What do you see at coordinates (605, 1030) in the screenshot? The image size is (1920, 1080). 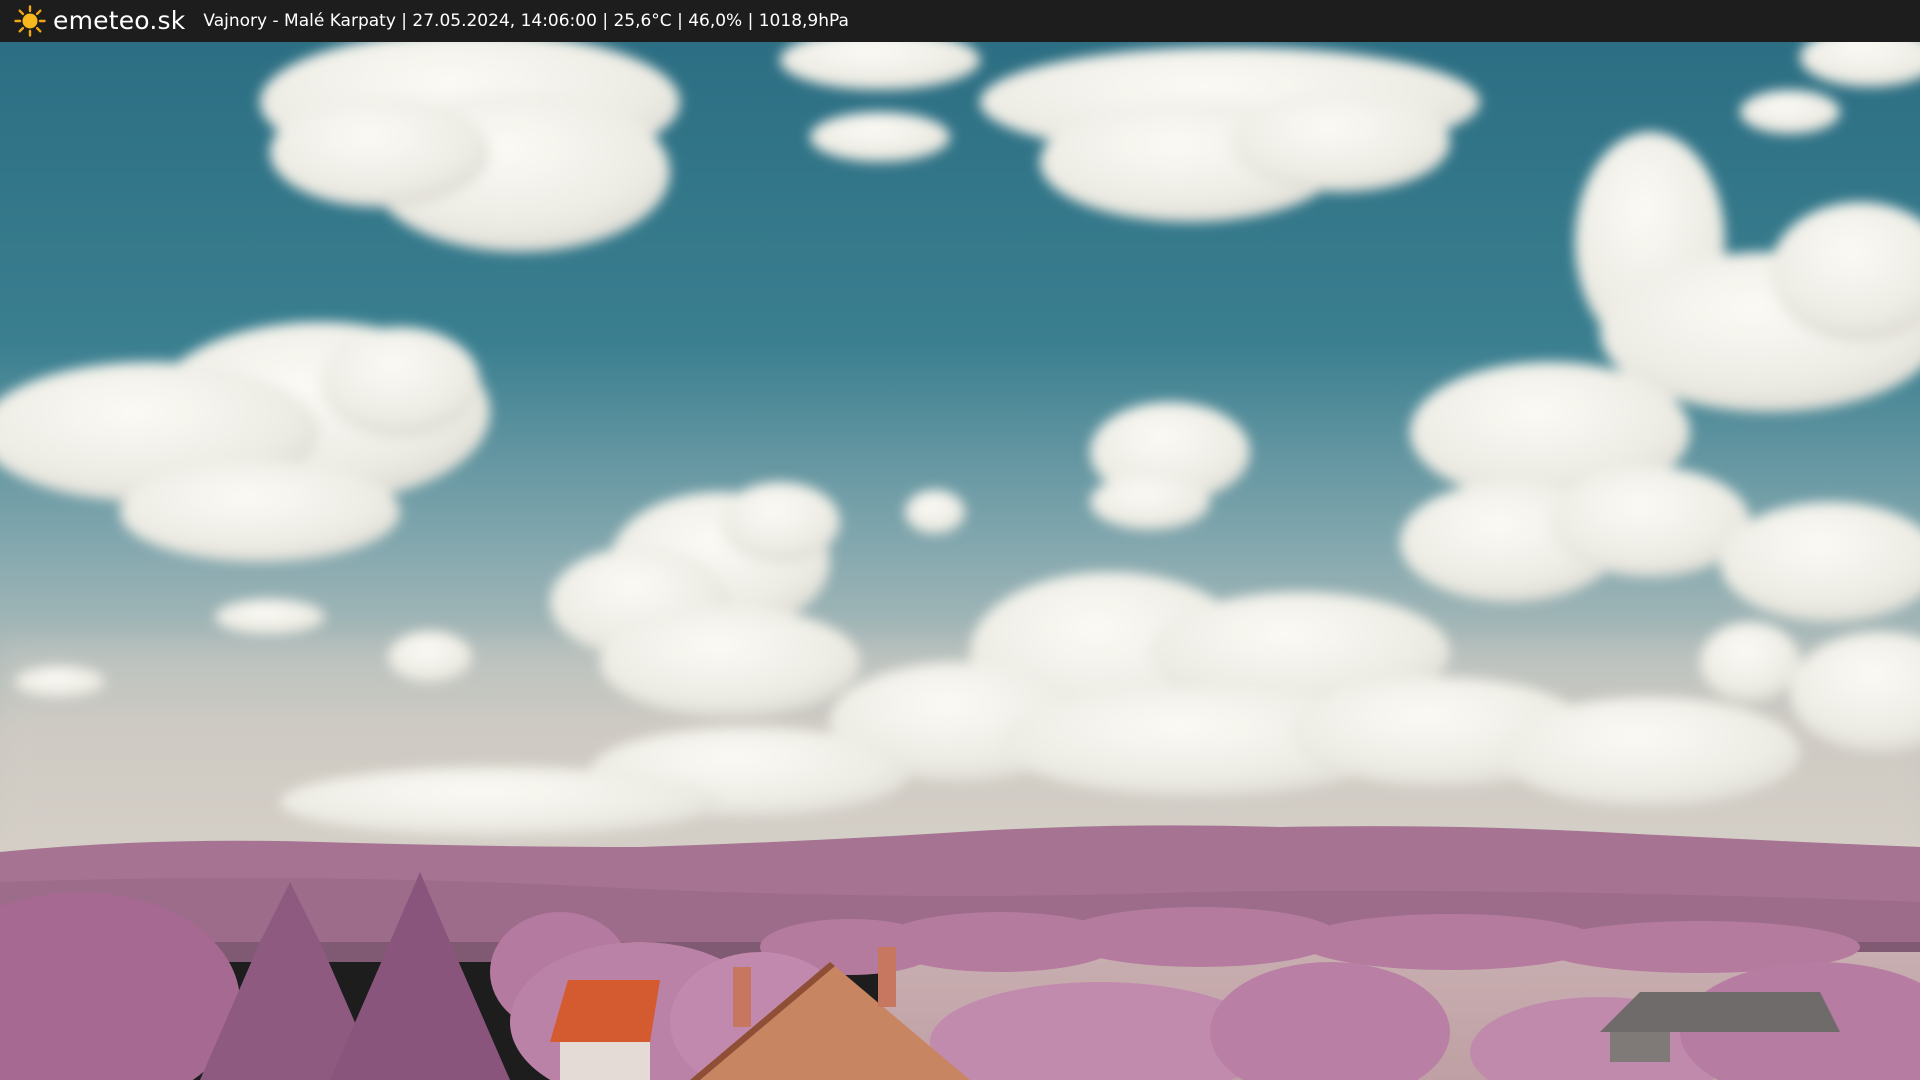 I see `house-left` at bounding box center [605, 1030].